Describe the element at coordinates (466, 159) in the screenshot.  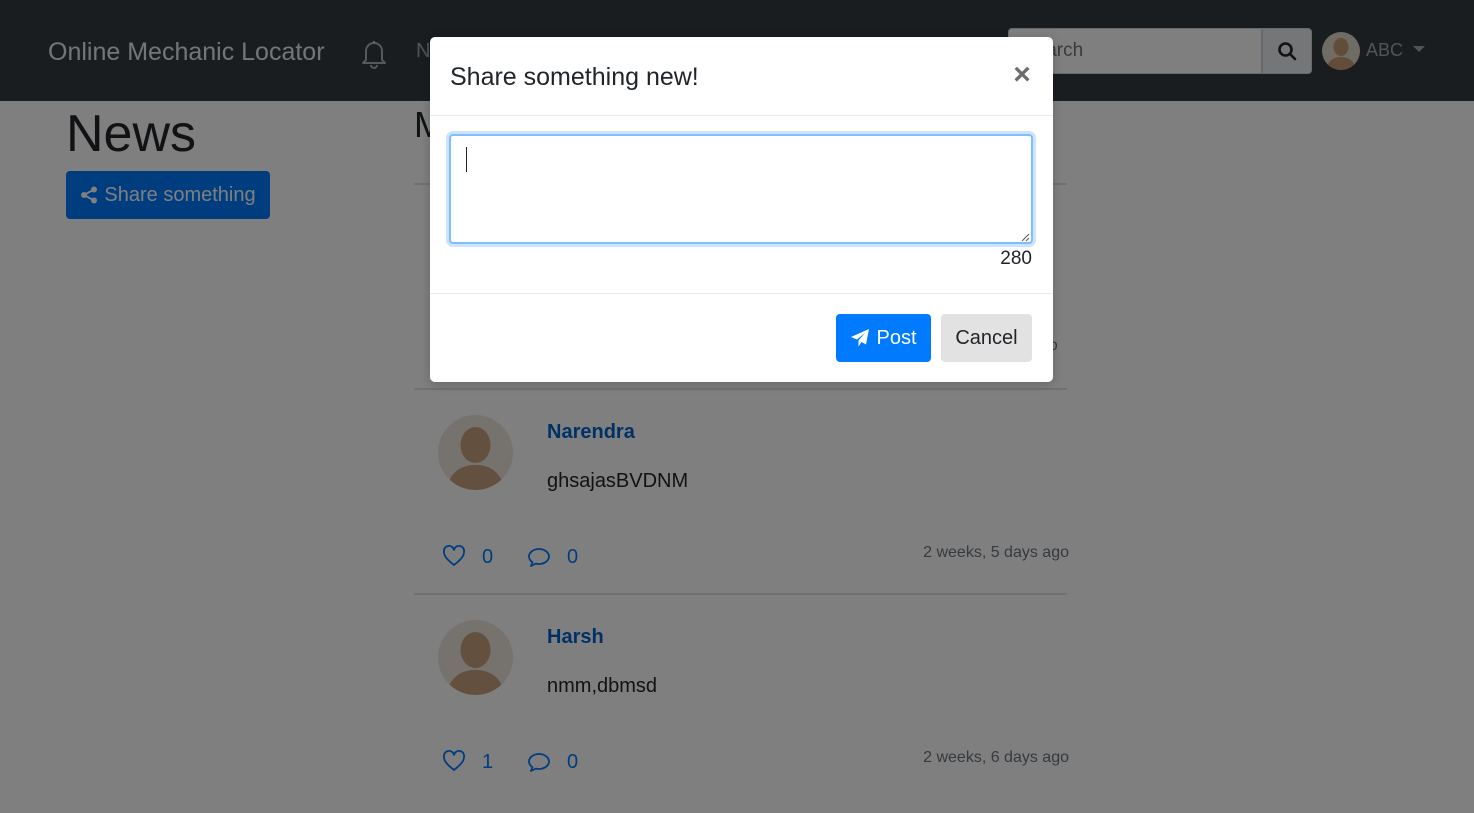
I see `text-cursor` at that location.